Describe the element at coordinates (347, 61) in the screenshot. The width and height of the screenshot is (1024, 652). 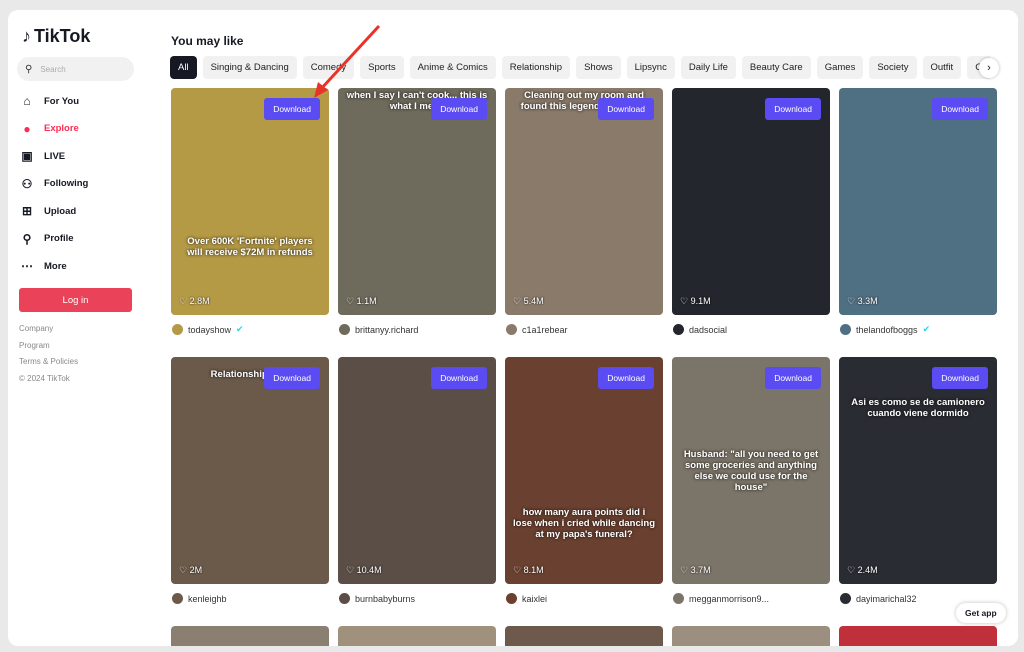
I see `annotation-arrow` at that location.